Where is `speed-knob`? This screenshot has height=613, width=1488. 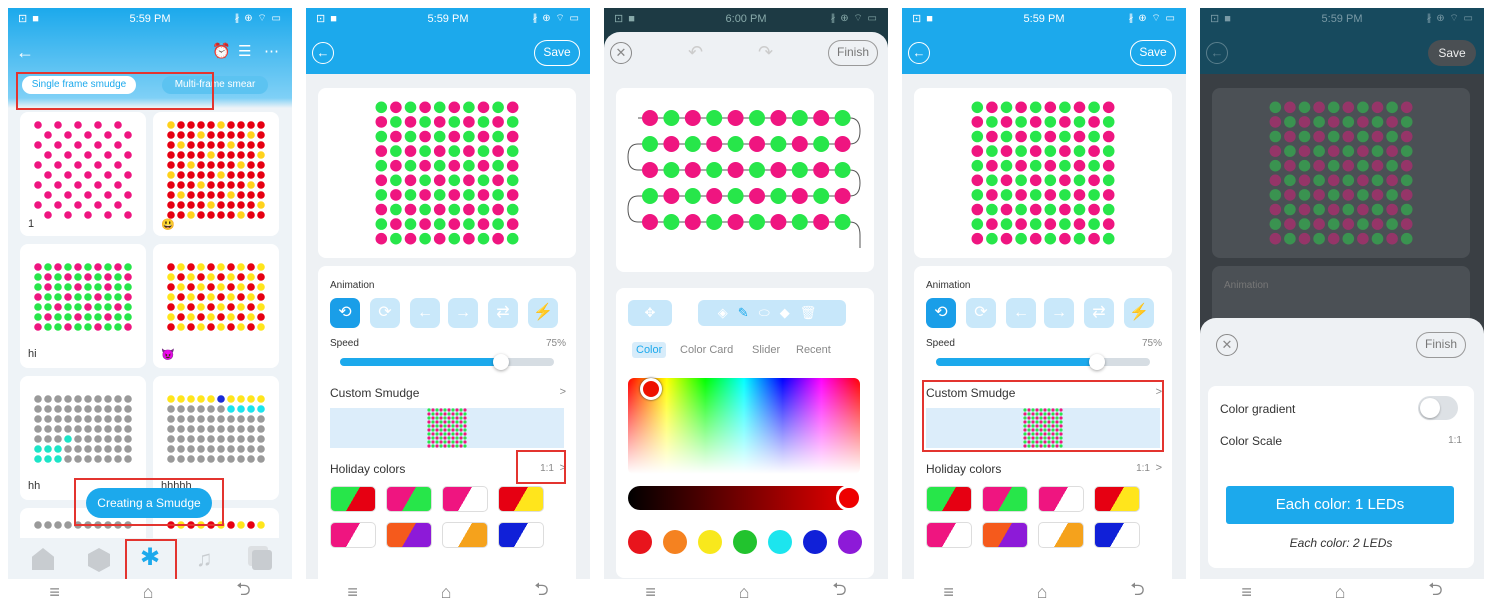 speed-knob is located at coordinates (1096, 362).